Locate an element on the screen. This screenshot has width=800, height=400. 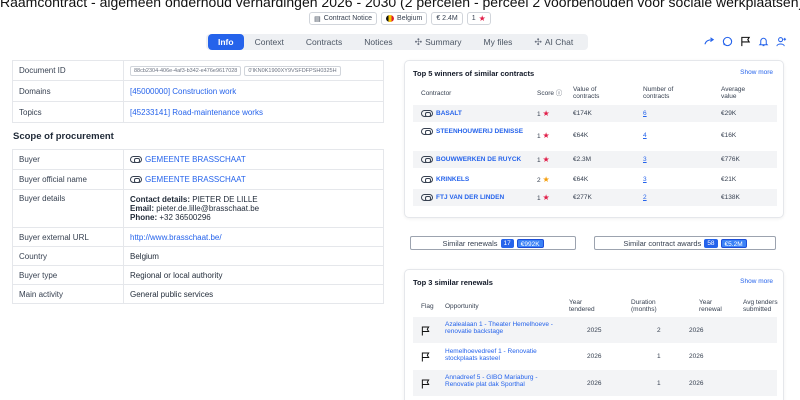
buyer-link: GEMEENTE BRASSCHAAT is located at coordinates (195, 159).